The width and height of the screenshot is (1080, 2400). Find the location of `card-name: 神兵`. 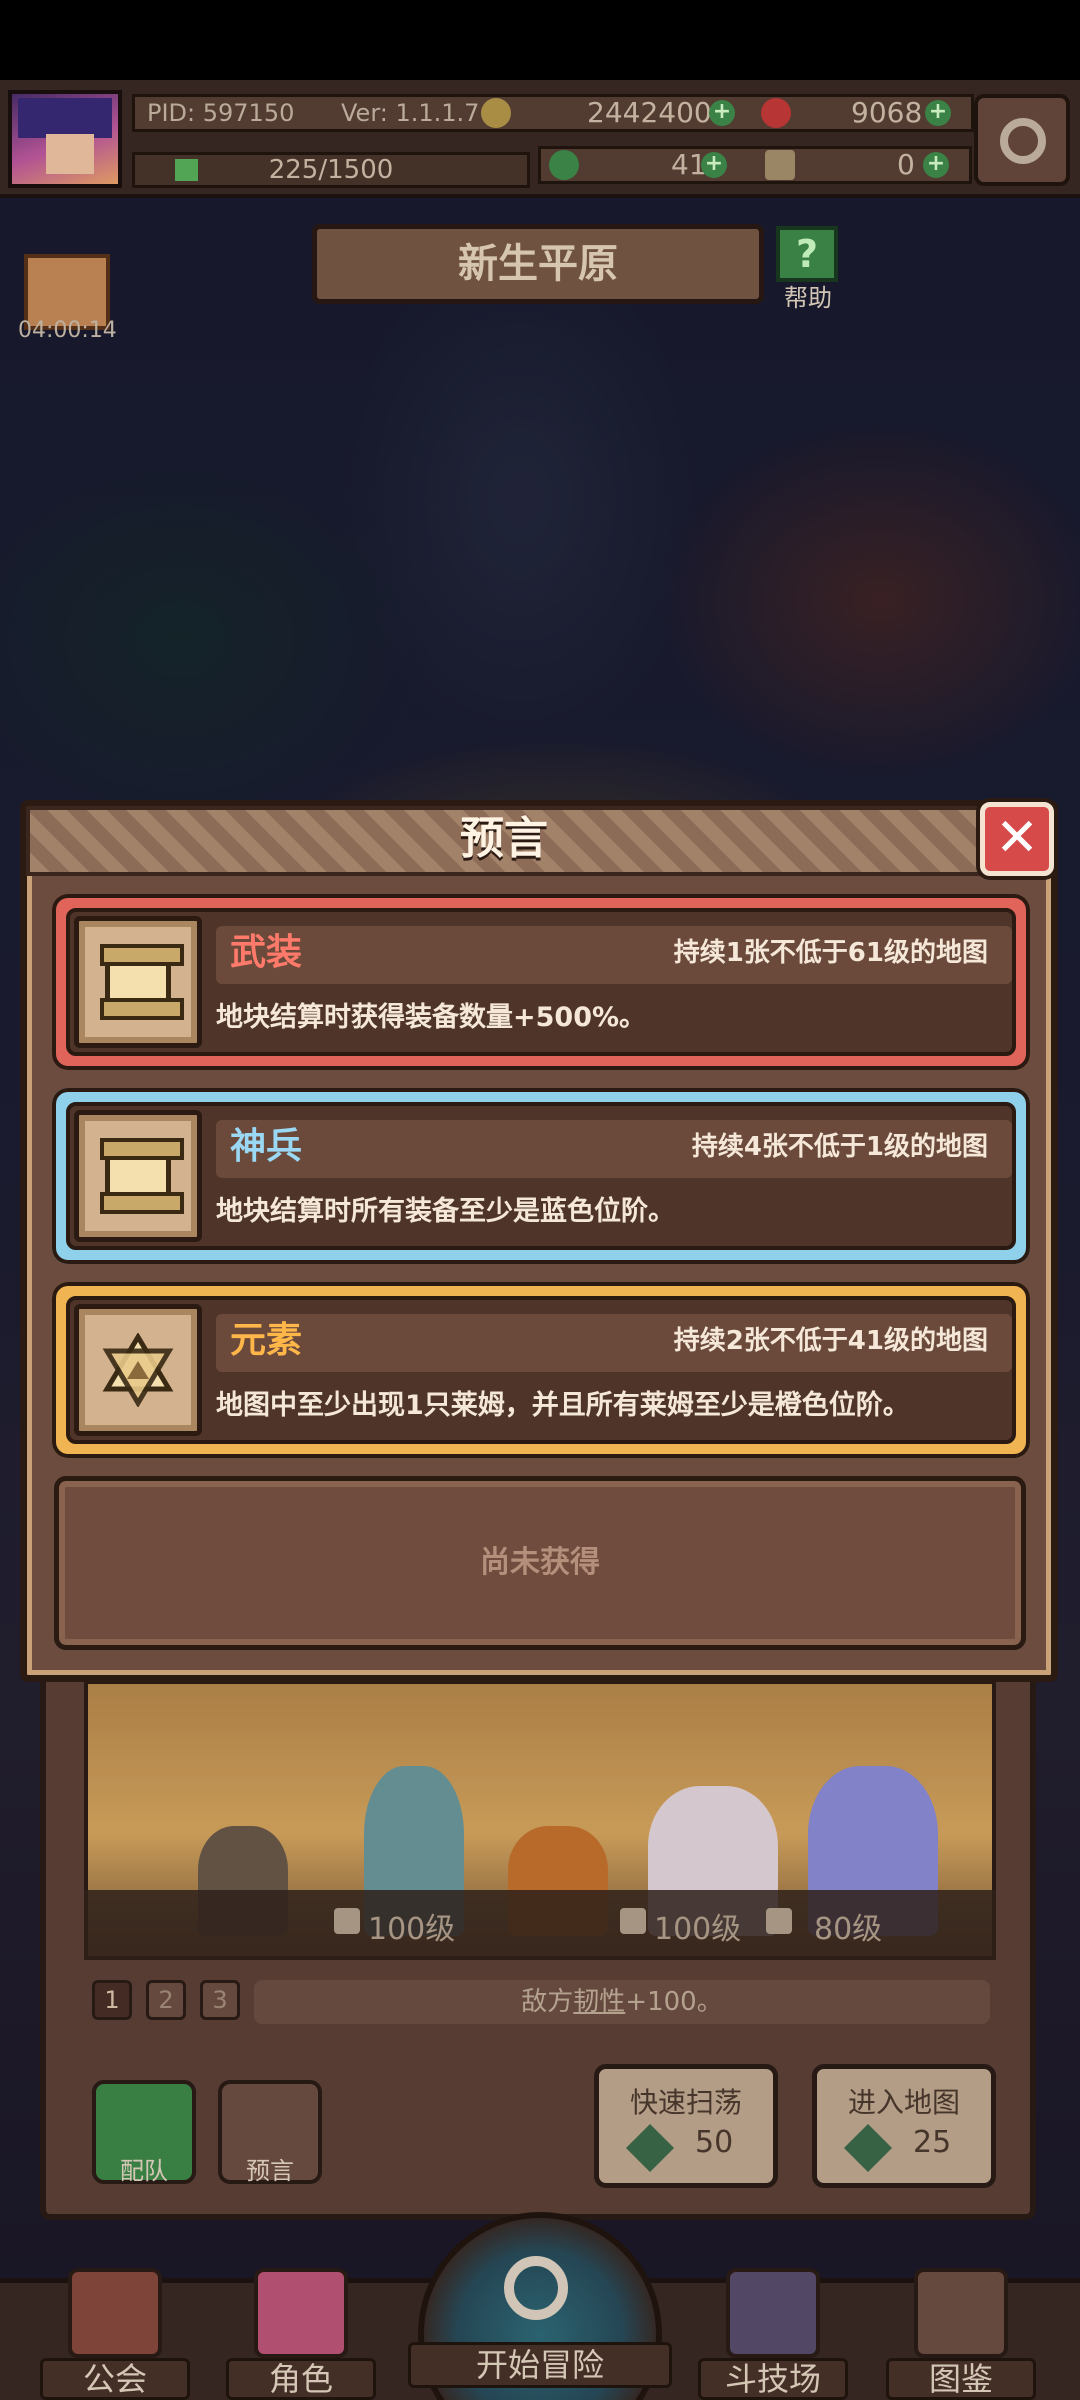

card-name: 神兵 is located at coordinates (266, 1146).